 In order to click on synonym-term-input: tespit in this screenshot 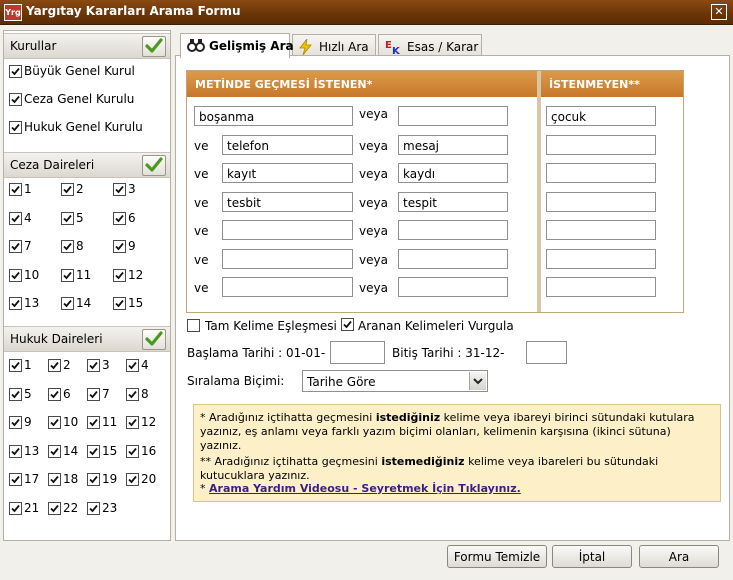, I will do `click(453, 201)`.